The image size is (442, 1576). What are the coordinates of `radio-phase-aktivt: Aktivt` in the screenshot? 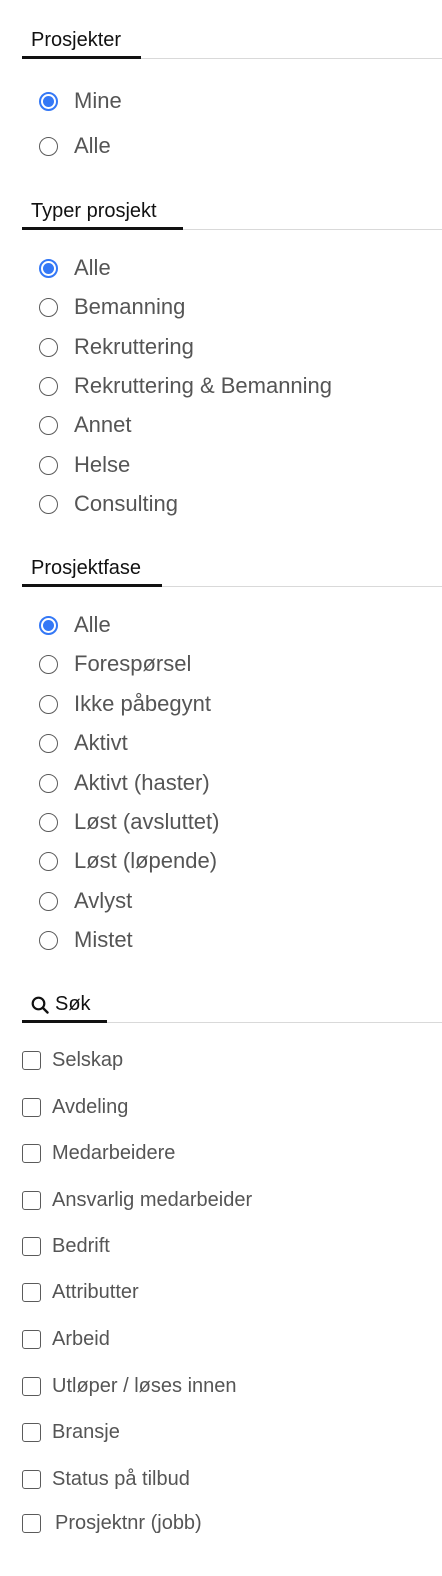 It's located at (83, 743).